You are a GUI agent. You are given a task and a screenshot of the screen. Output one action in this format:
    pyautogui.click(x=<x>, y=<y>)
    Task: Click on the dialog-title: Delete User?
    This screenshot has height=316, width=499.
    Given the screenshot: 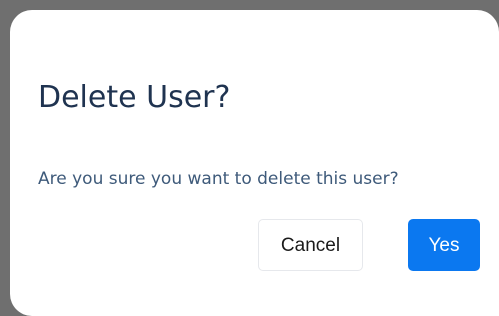 What is the action you would take?
    pyautogui.click(x=134, y=97)
    